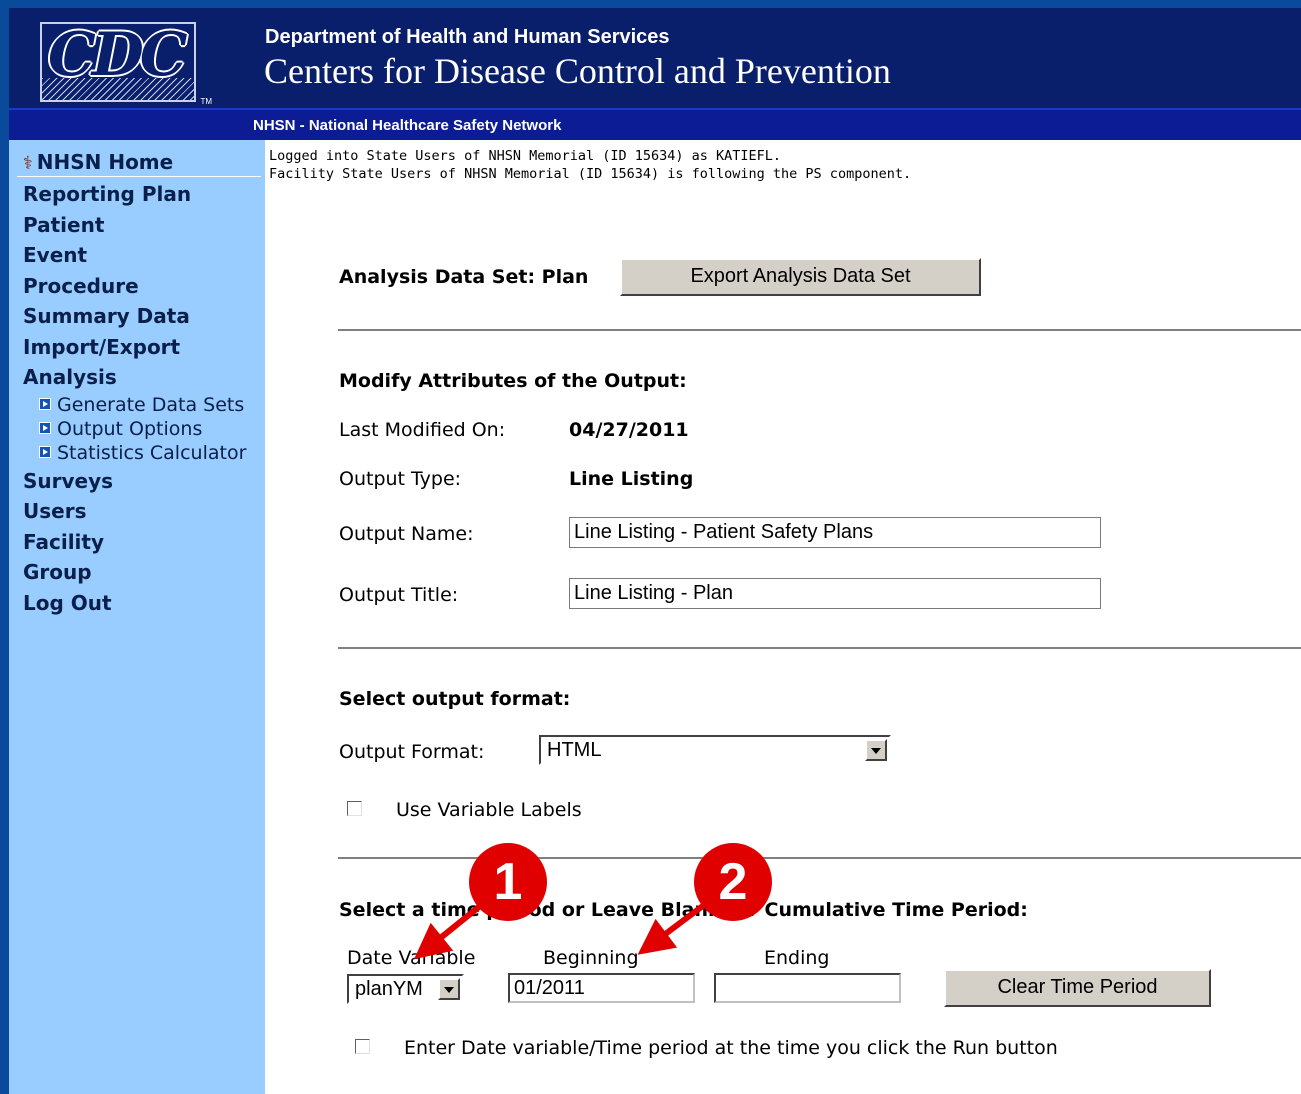 The image size is (1301, 1094). Describe the element at coordinates (574, 750) in the screenshot. I see `output-format-value: HTML` at that location.